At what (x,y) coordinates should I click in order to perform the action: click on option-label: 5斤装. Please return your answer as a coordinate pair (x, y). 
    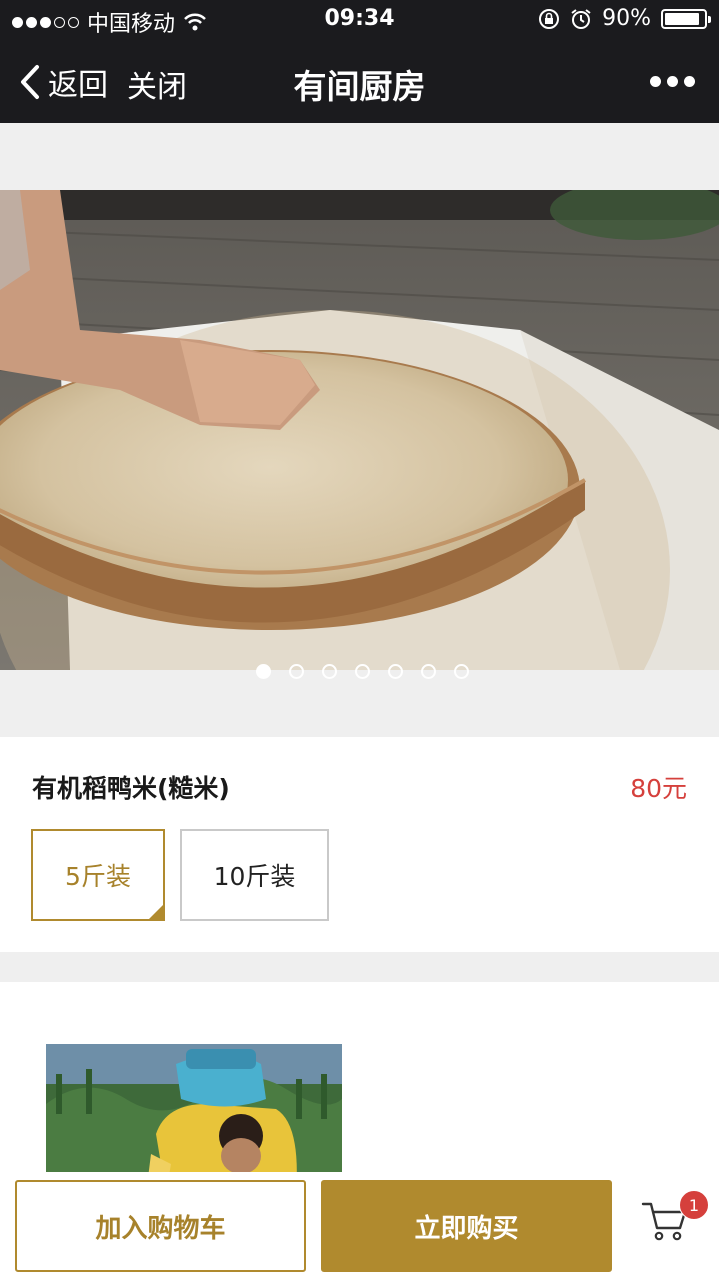
    Looking at the image, I should click on (98, 876).